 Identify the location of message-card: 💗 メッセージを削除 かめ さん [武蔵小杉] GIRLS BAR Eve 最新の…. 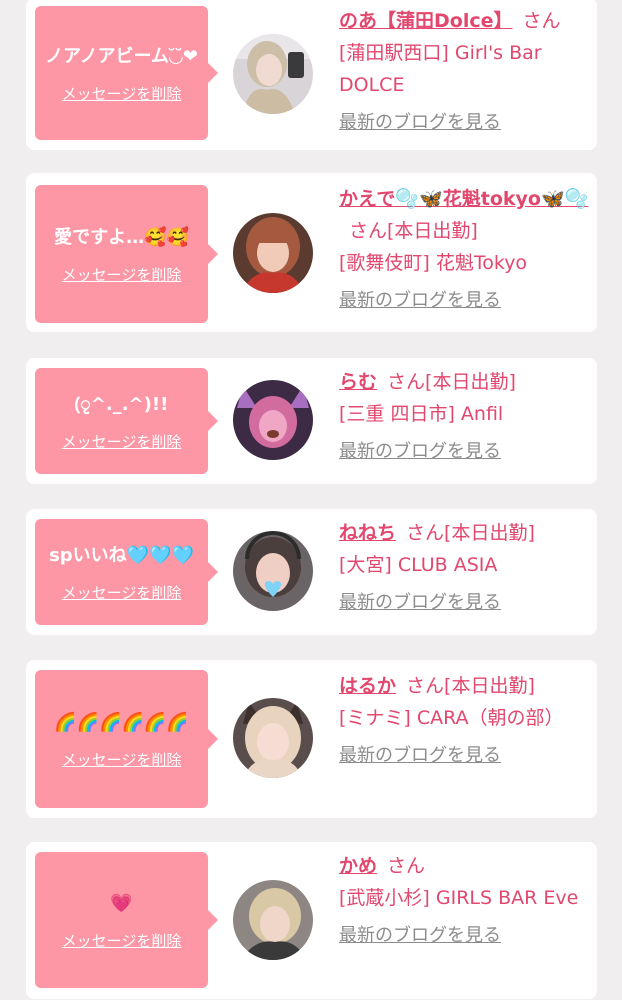
(311, 920).